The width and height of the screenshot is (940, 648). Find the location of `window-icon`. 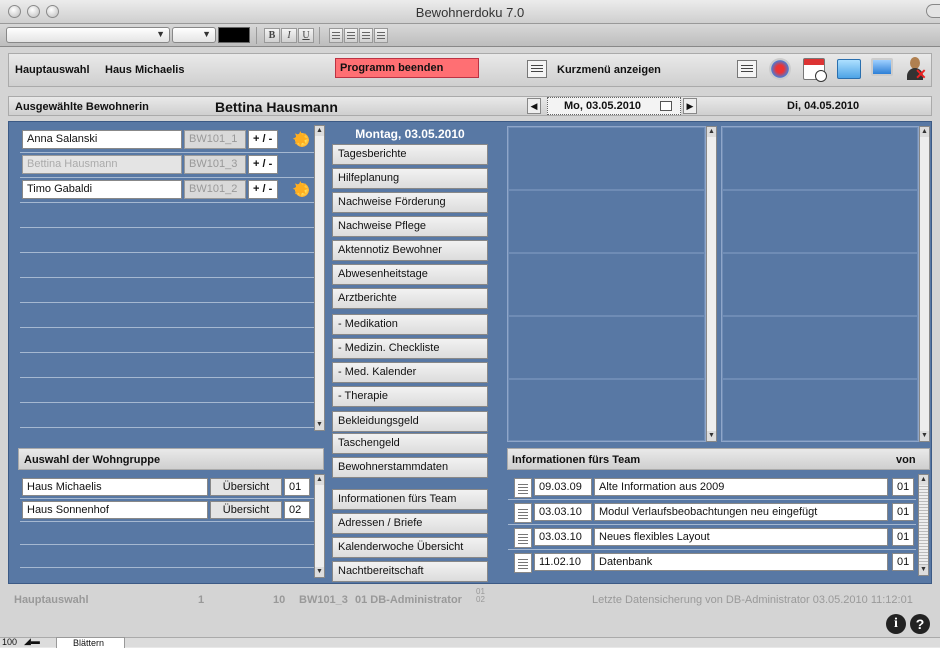

window-icon is located at coordinates (849, 69).